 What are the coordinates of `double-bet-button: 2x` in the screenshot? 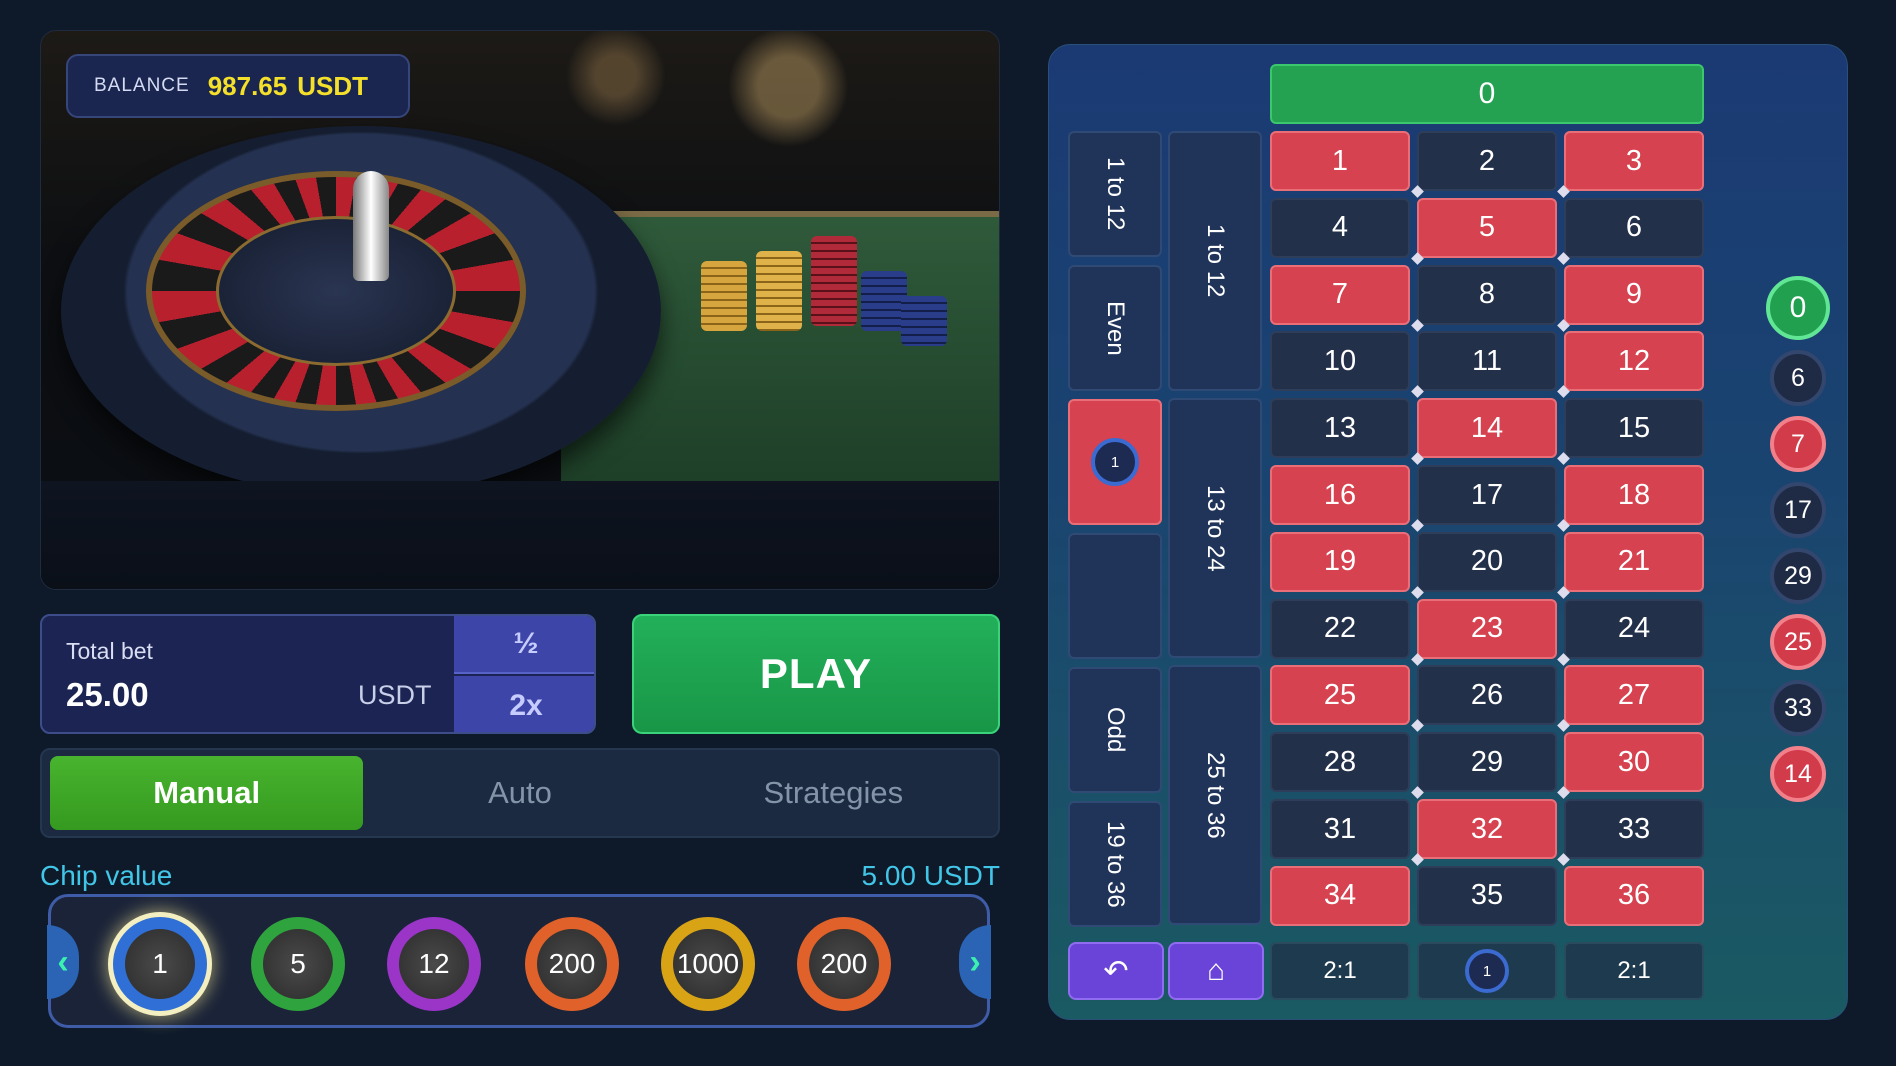 It's located at (524, 704).